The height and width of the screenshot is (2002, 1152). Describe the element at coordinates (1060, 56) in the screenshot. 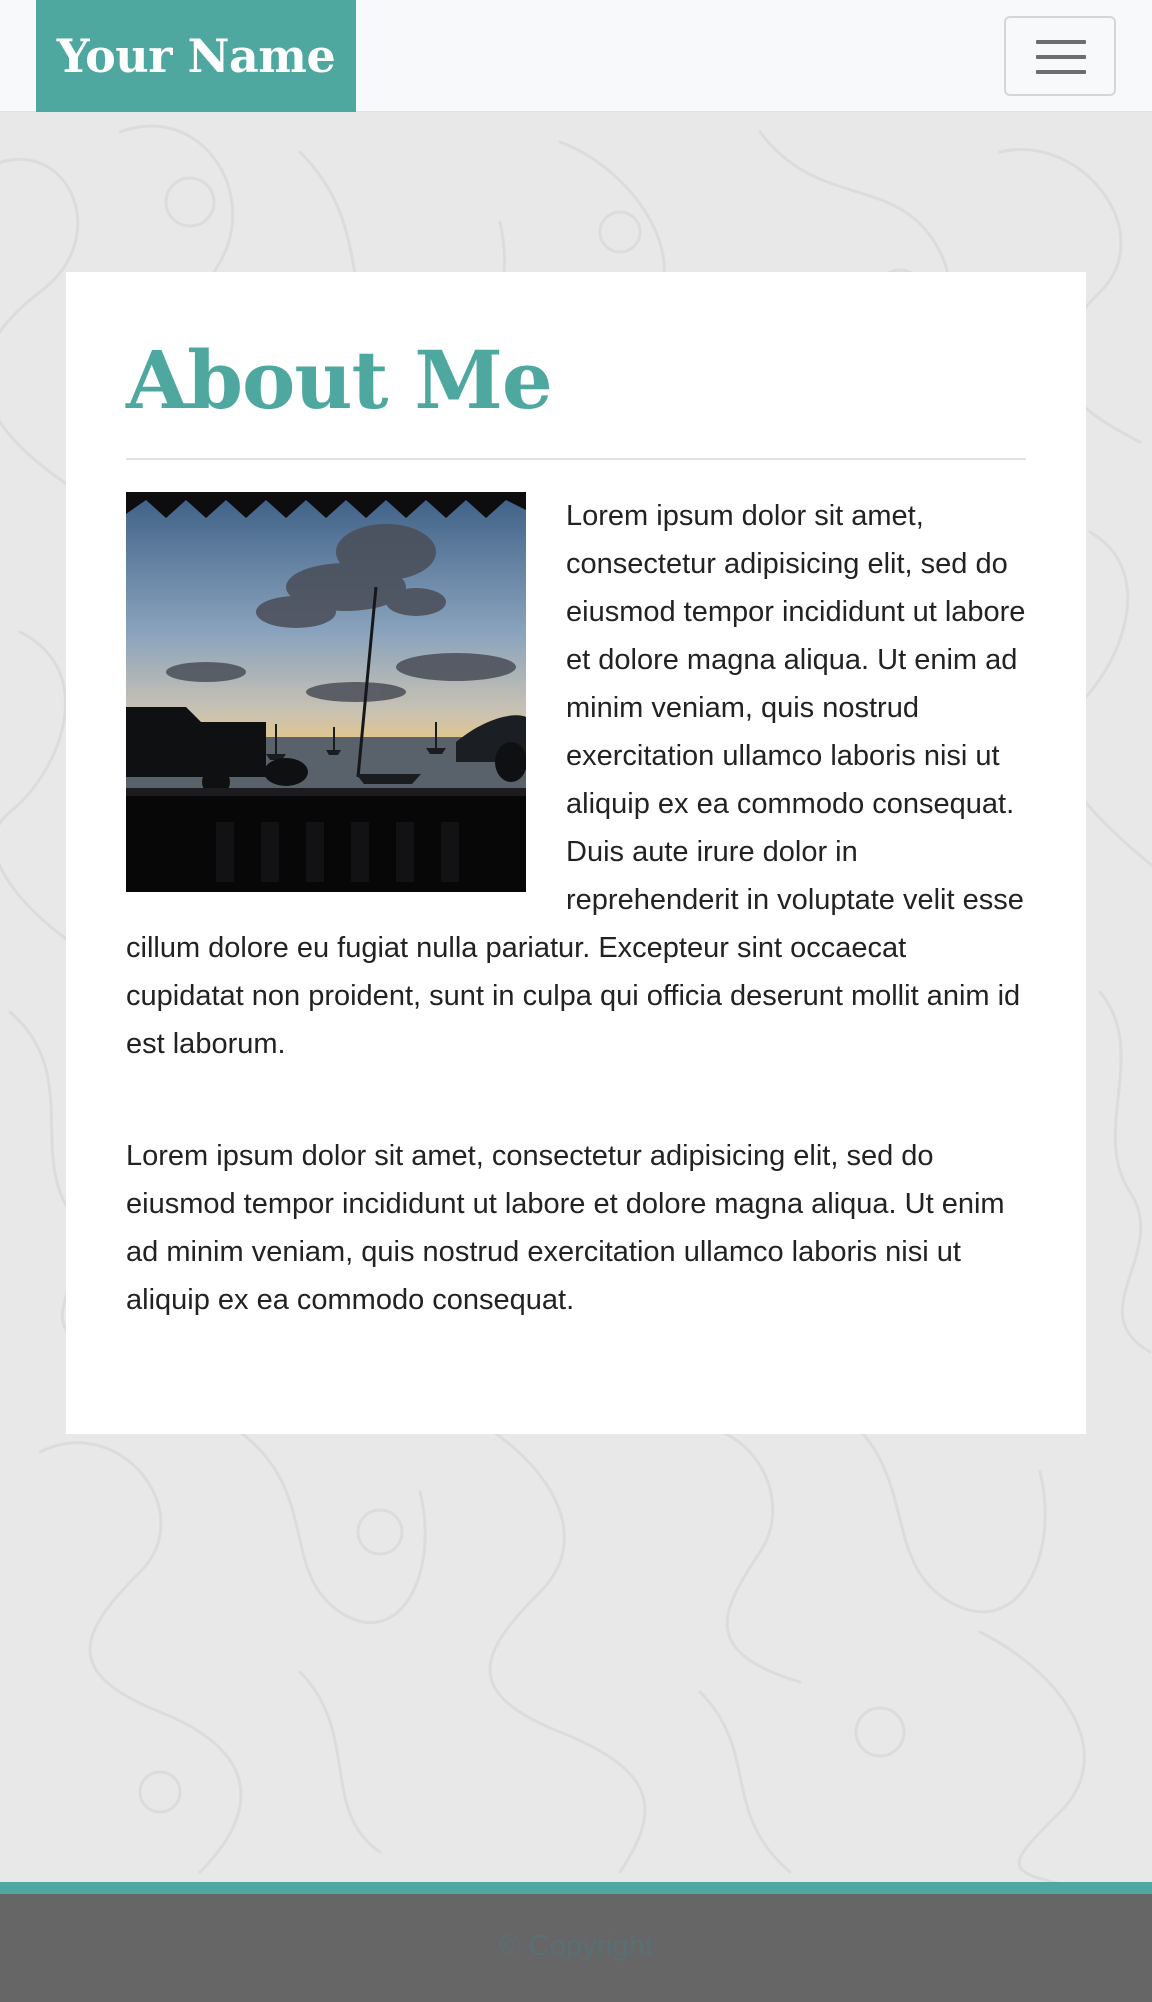

I see `navbar-toggle-button` at that location.